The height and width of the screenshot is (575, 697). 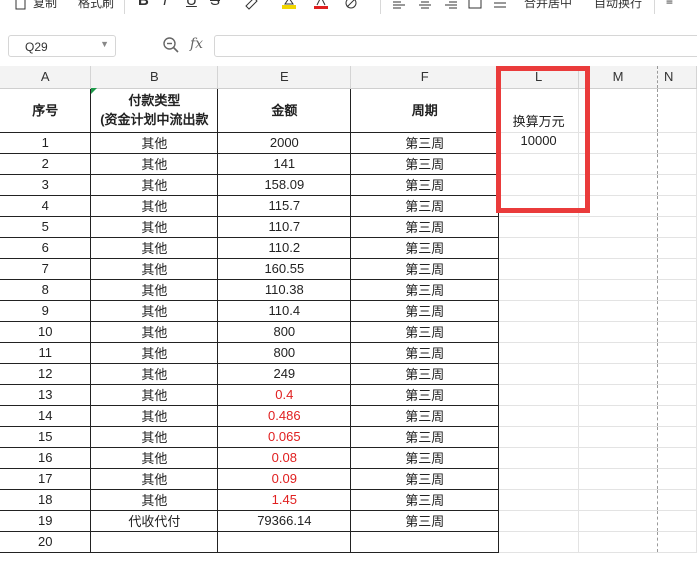 What do you see at coordinates (284, 416) in the screenshot?
I see `cell-amount: 0.486` at bounding box center [284, 416].